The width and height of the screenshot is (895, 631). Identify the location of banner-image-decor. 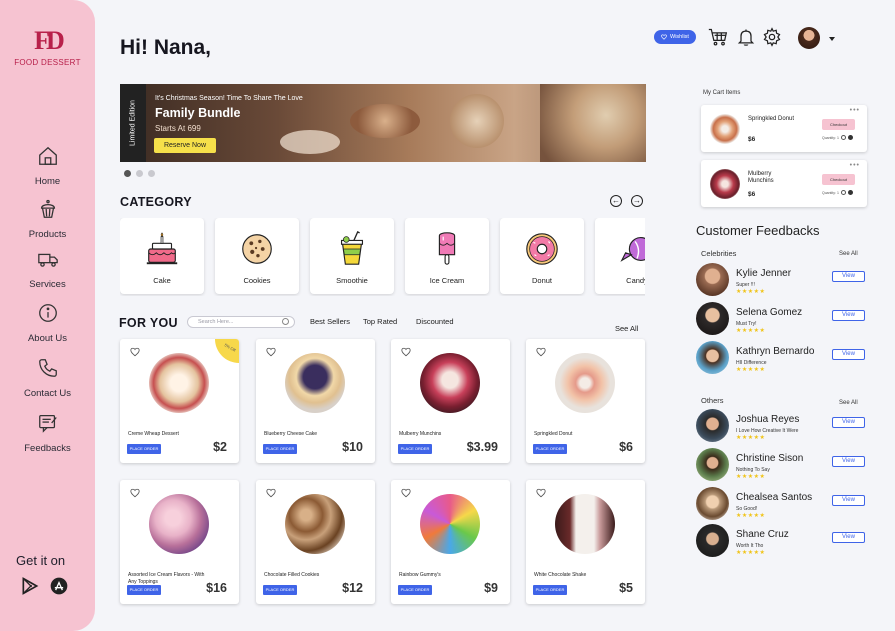
(385, 121).